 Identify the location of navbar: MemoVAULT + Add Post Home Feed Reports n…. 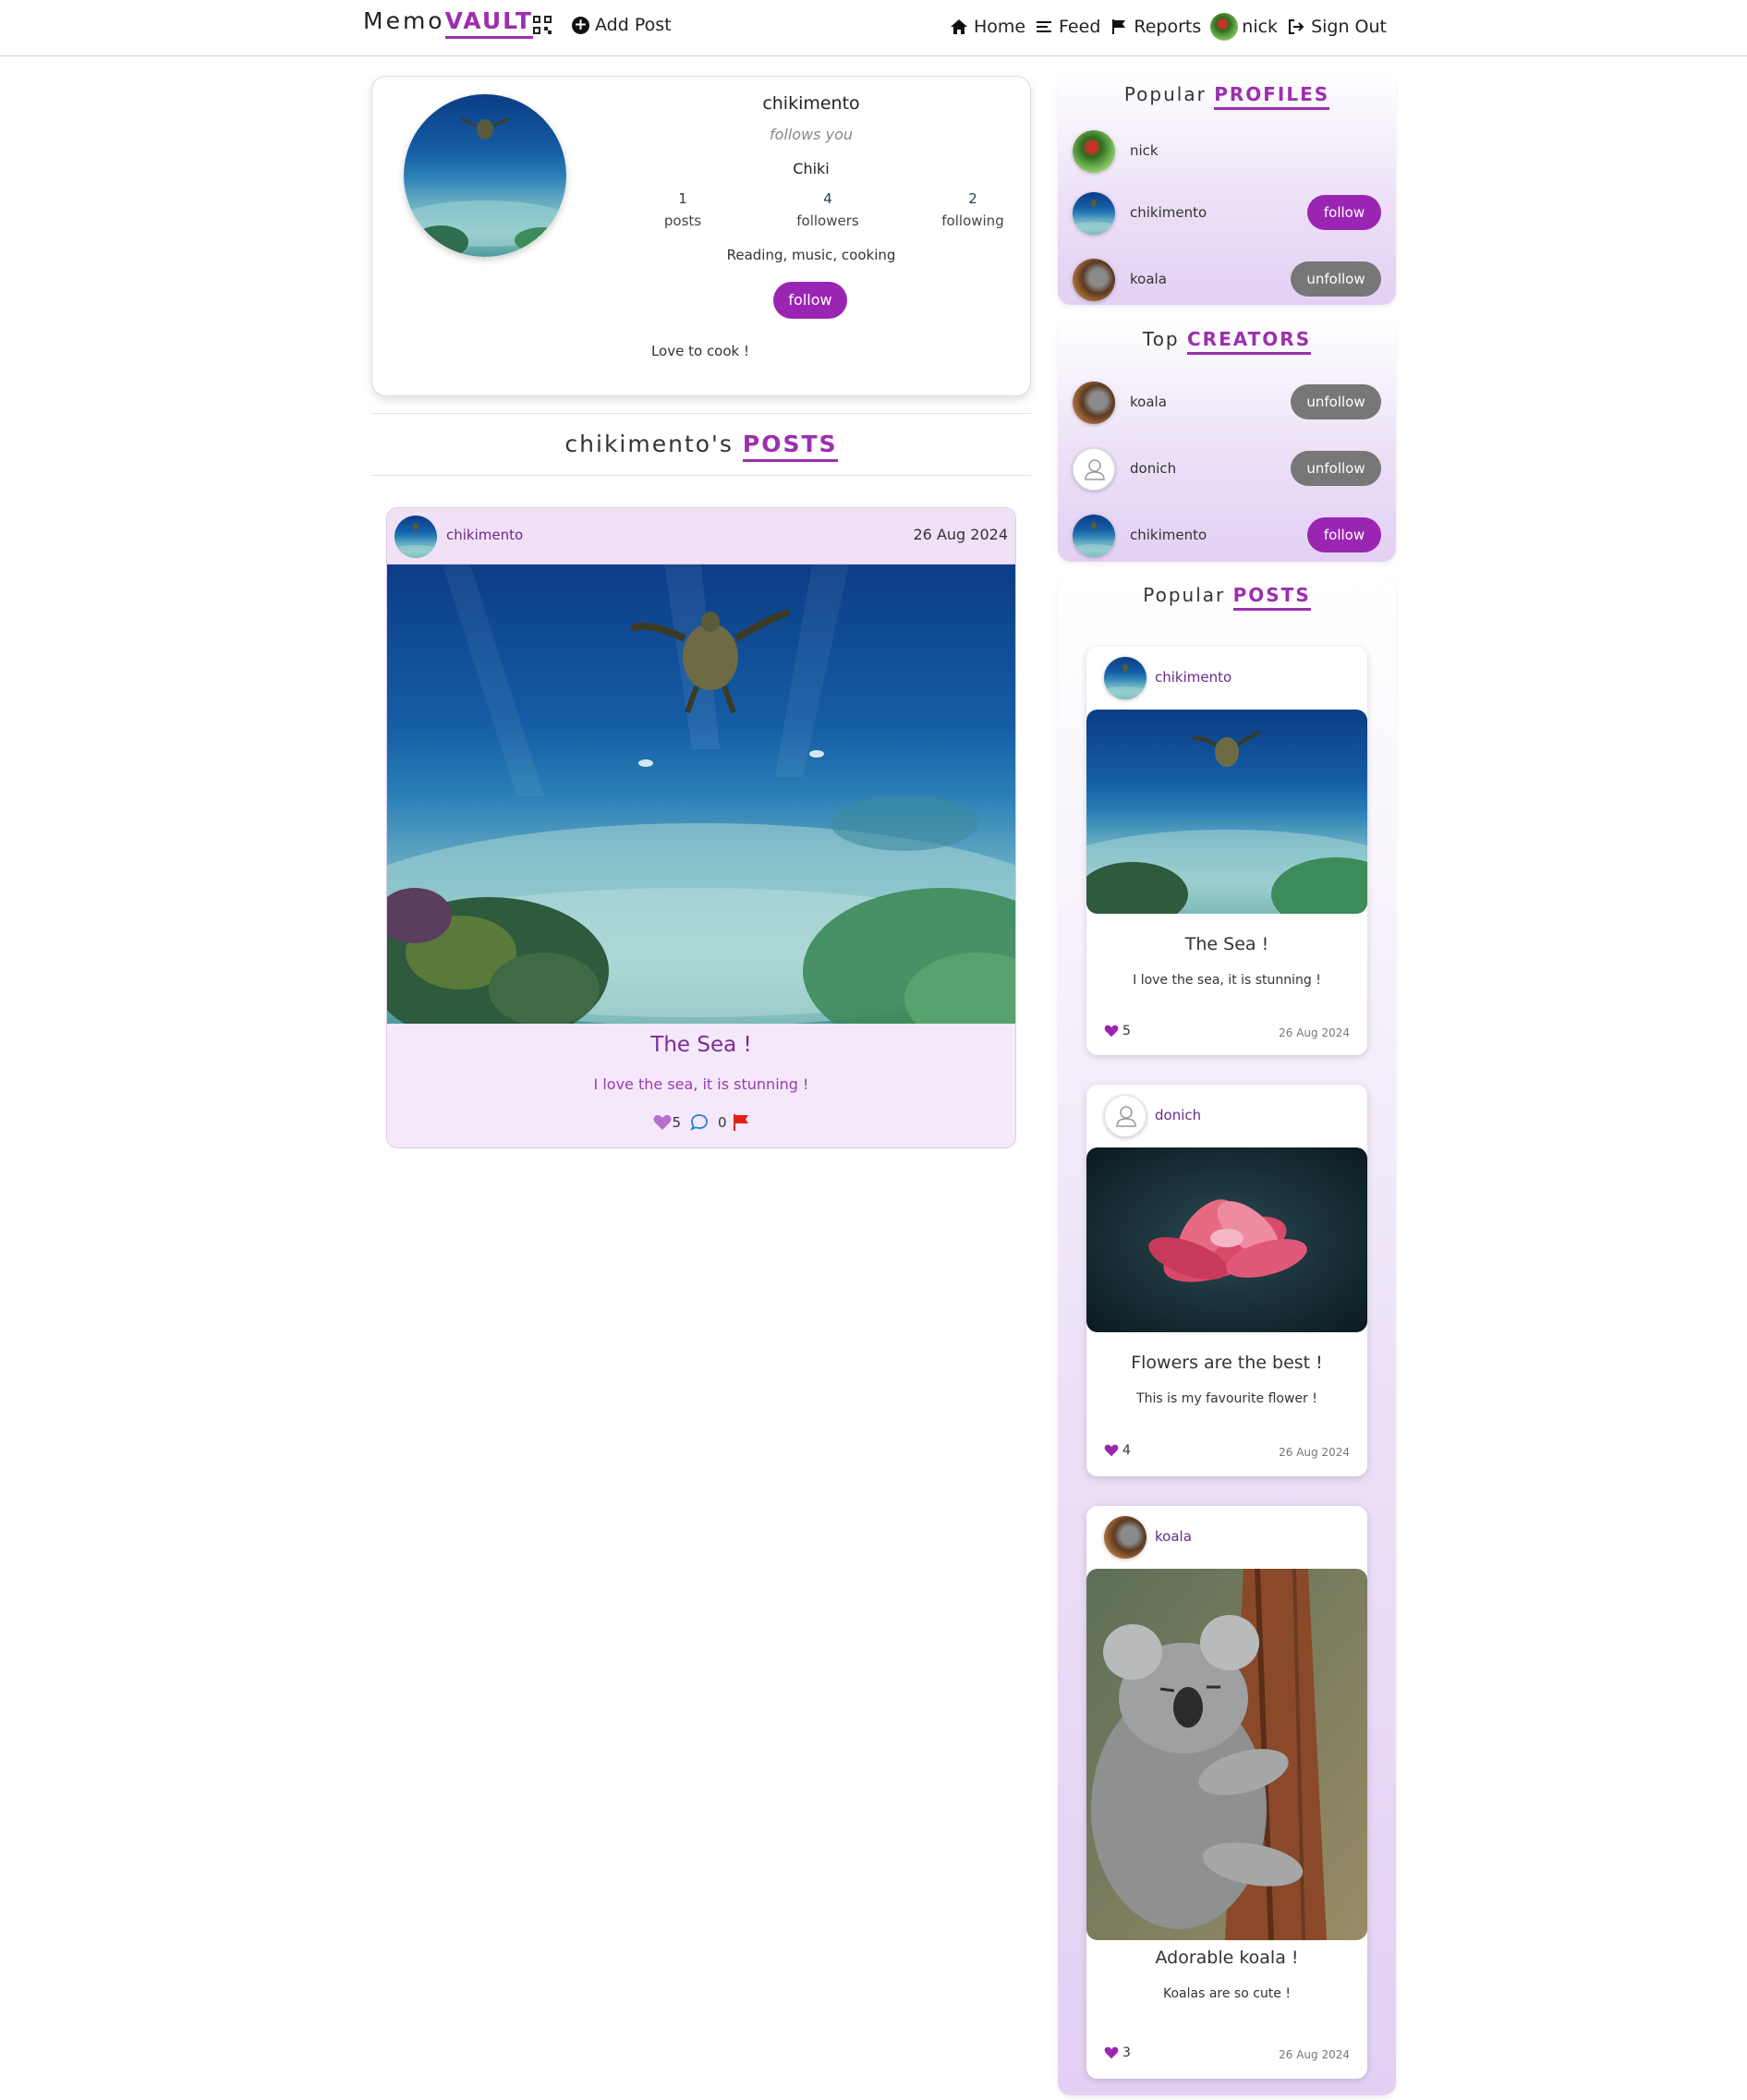
(874, 28).